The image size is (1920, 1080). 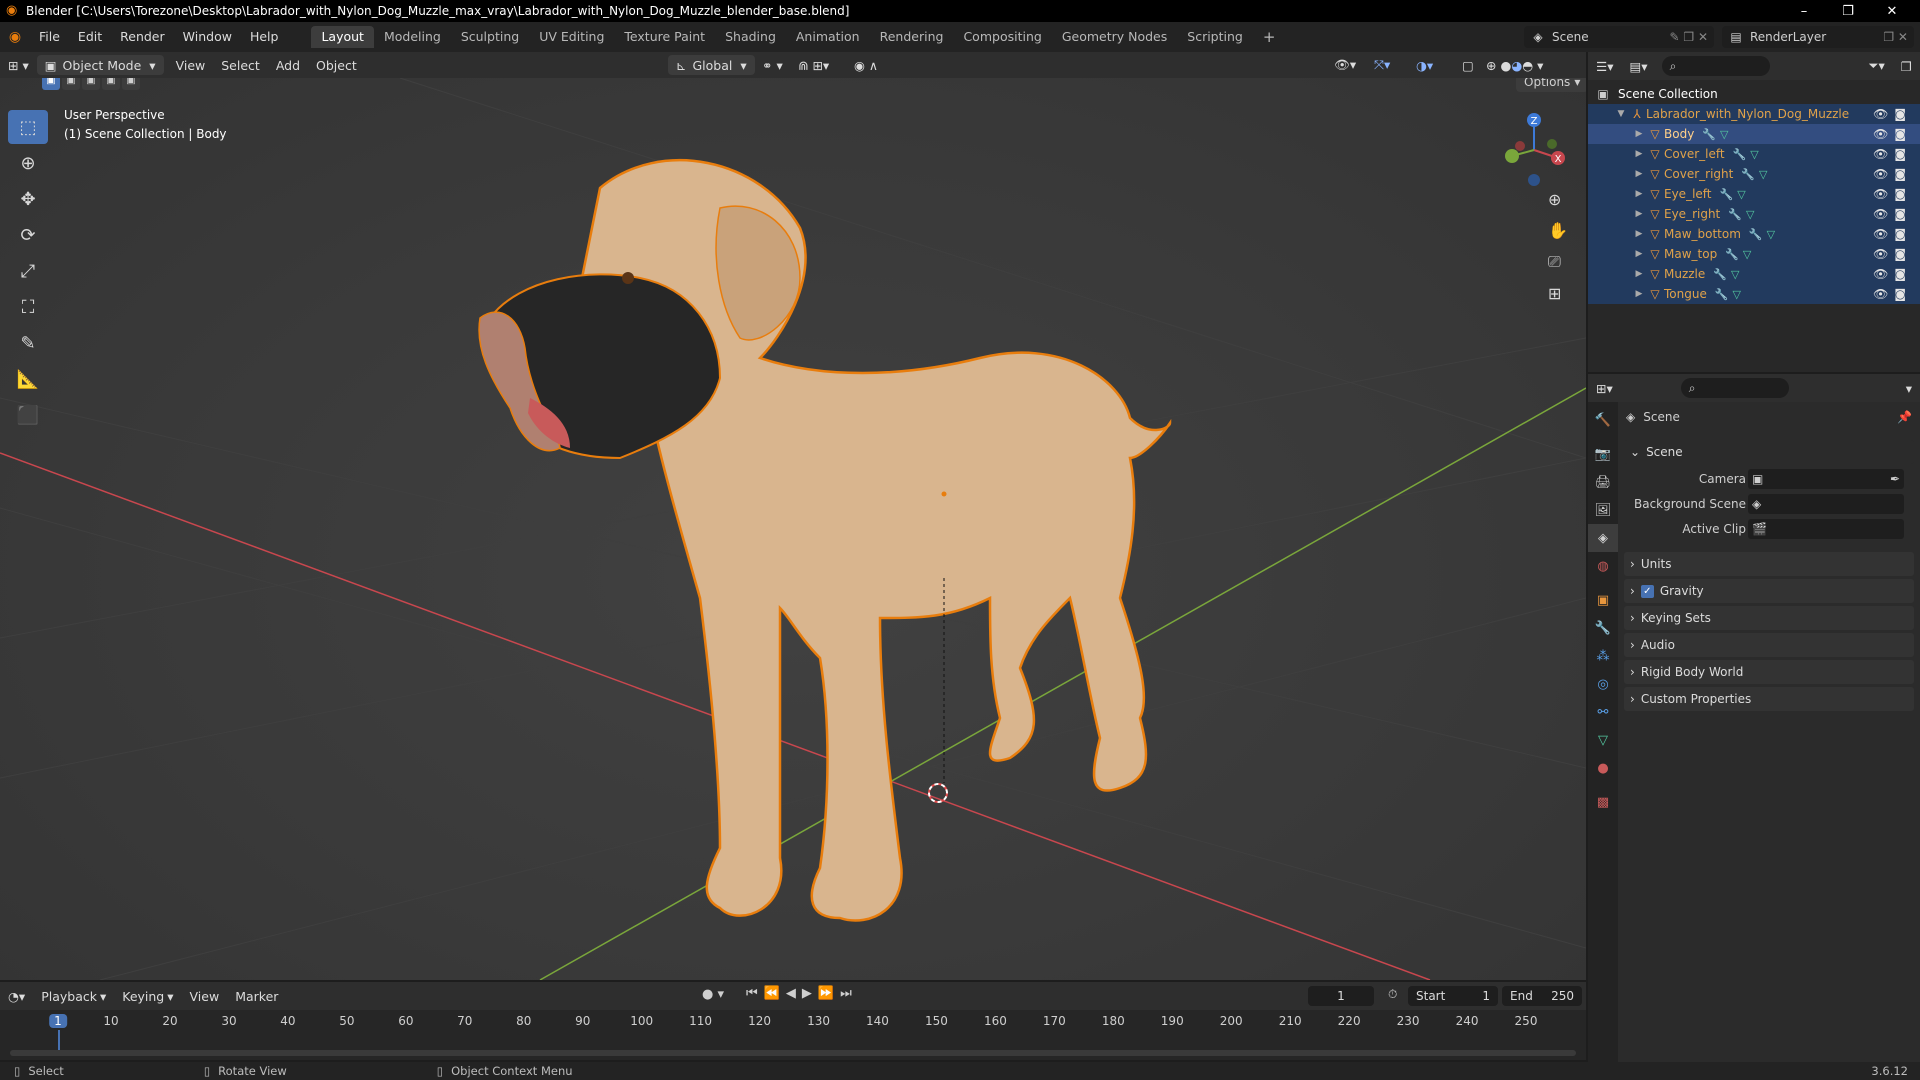 What do you see at coordinates (1638, 66) in the screenshot?
I see `display-mode-icon: ▤▾` at bounding box center [1638, 66].